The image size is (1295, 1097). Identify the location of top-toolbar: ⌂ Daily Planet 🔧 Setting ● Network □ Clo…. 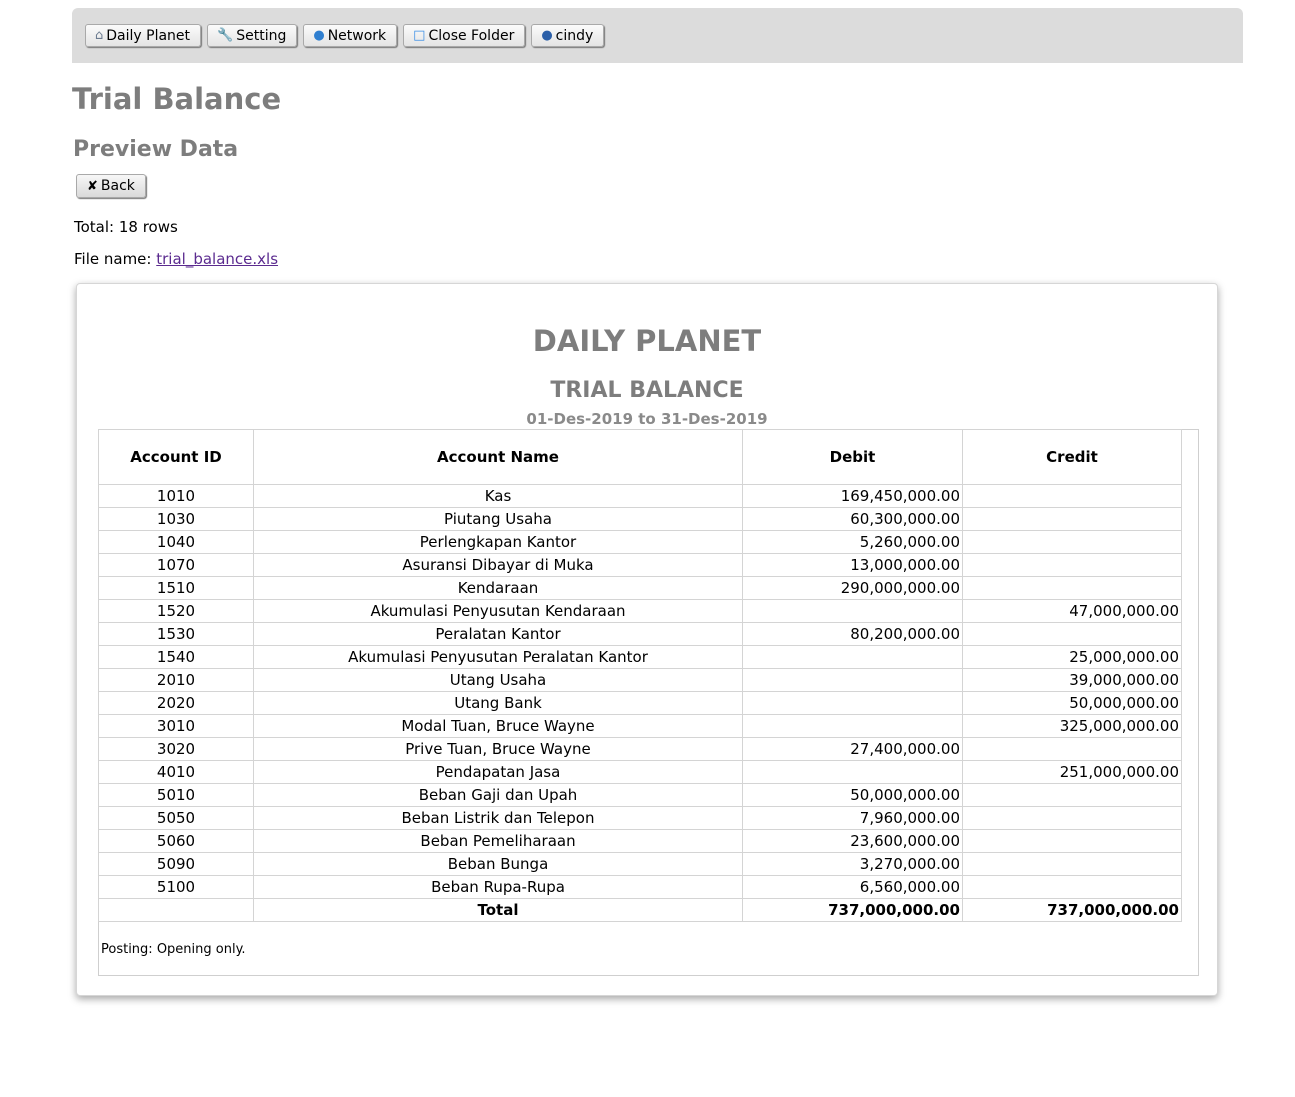
(657, 35).